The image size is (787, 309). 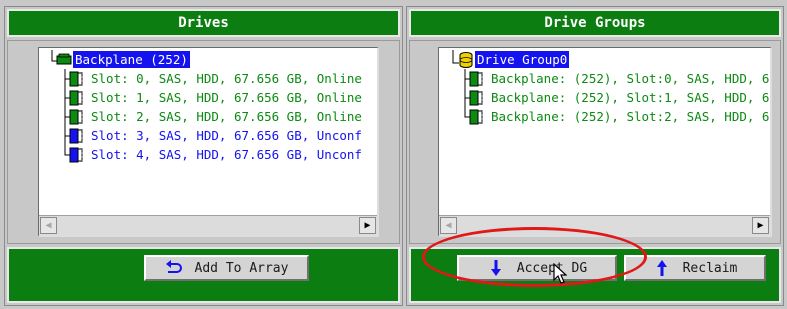 I want to click on tree-node-backplane: Backplane (252), so click(x=118, y=59).